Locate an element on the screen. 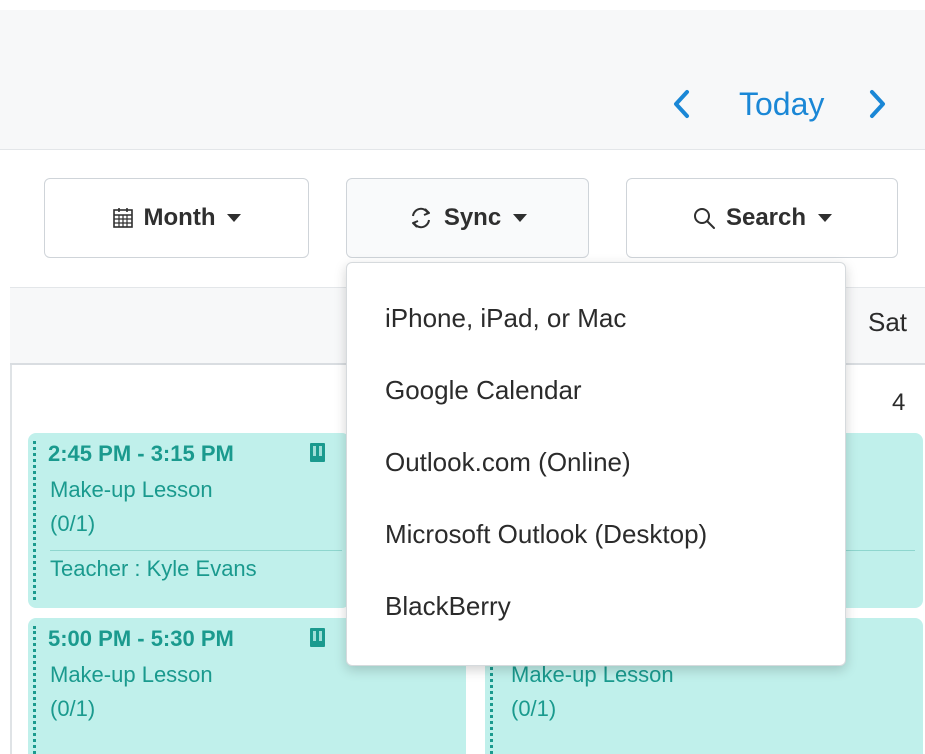 This screenshot has width=925, height=754. day-number: 4 is located at coordinates (898, 403).